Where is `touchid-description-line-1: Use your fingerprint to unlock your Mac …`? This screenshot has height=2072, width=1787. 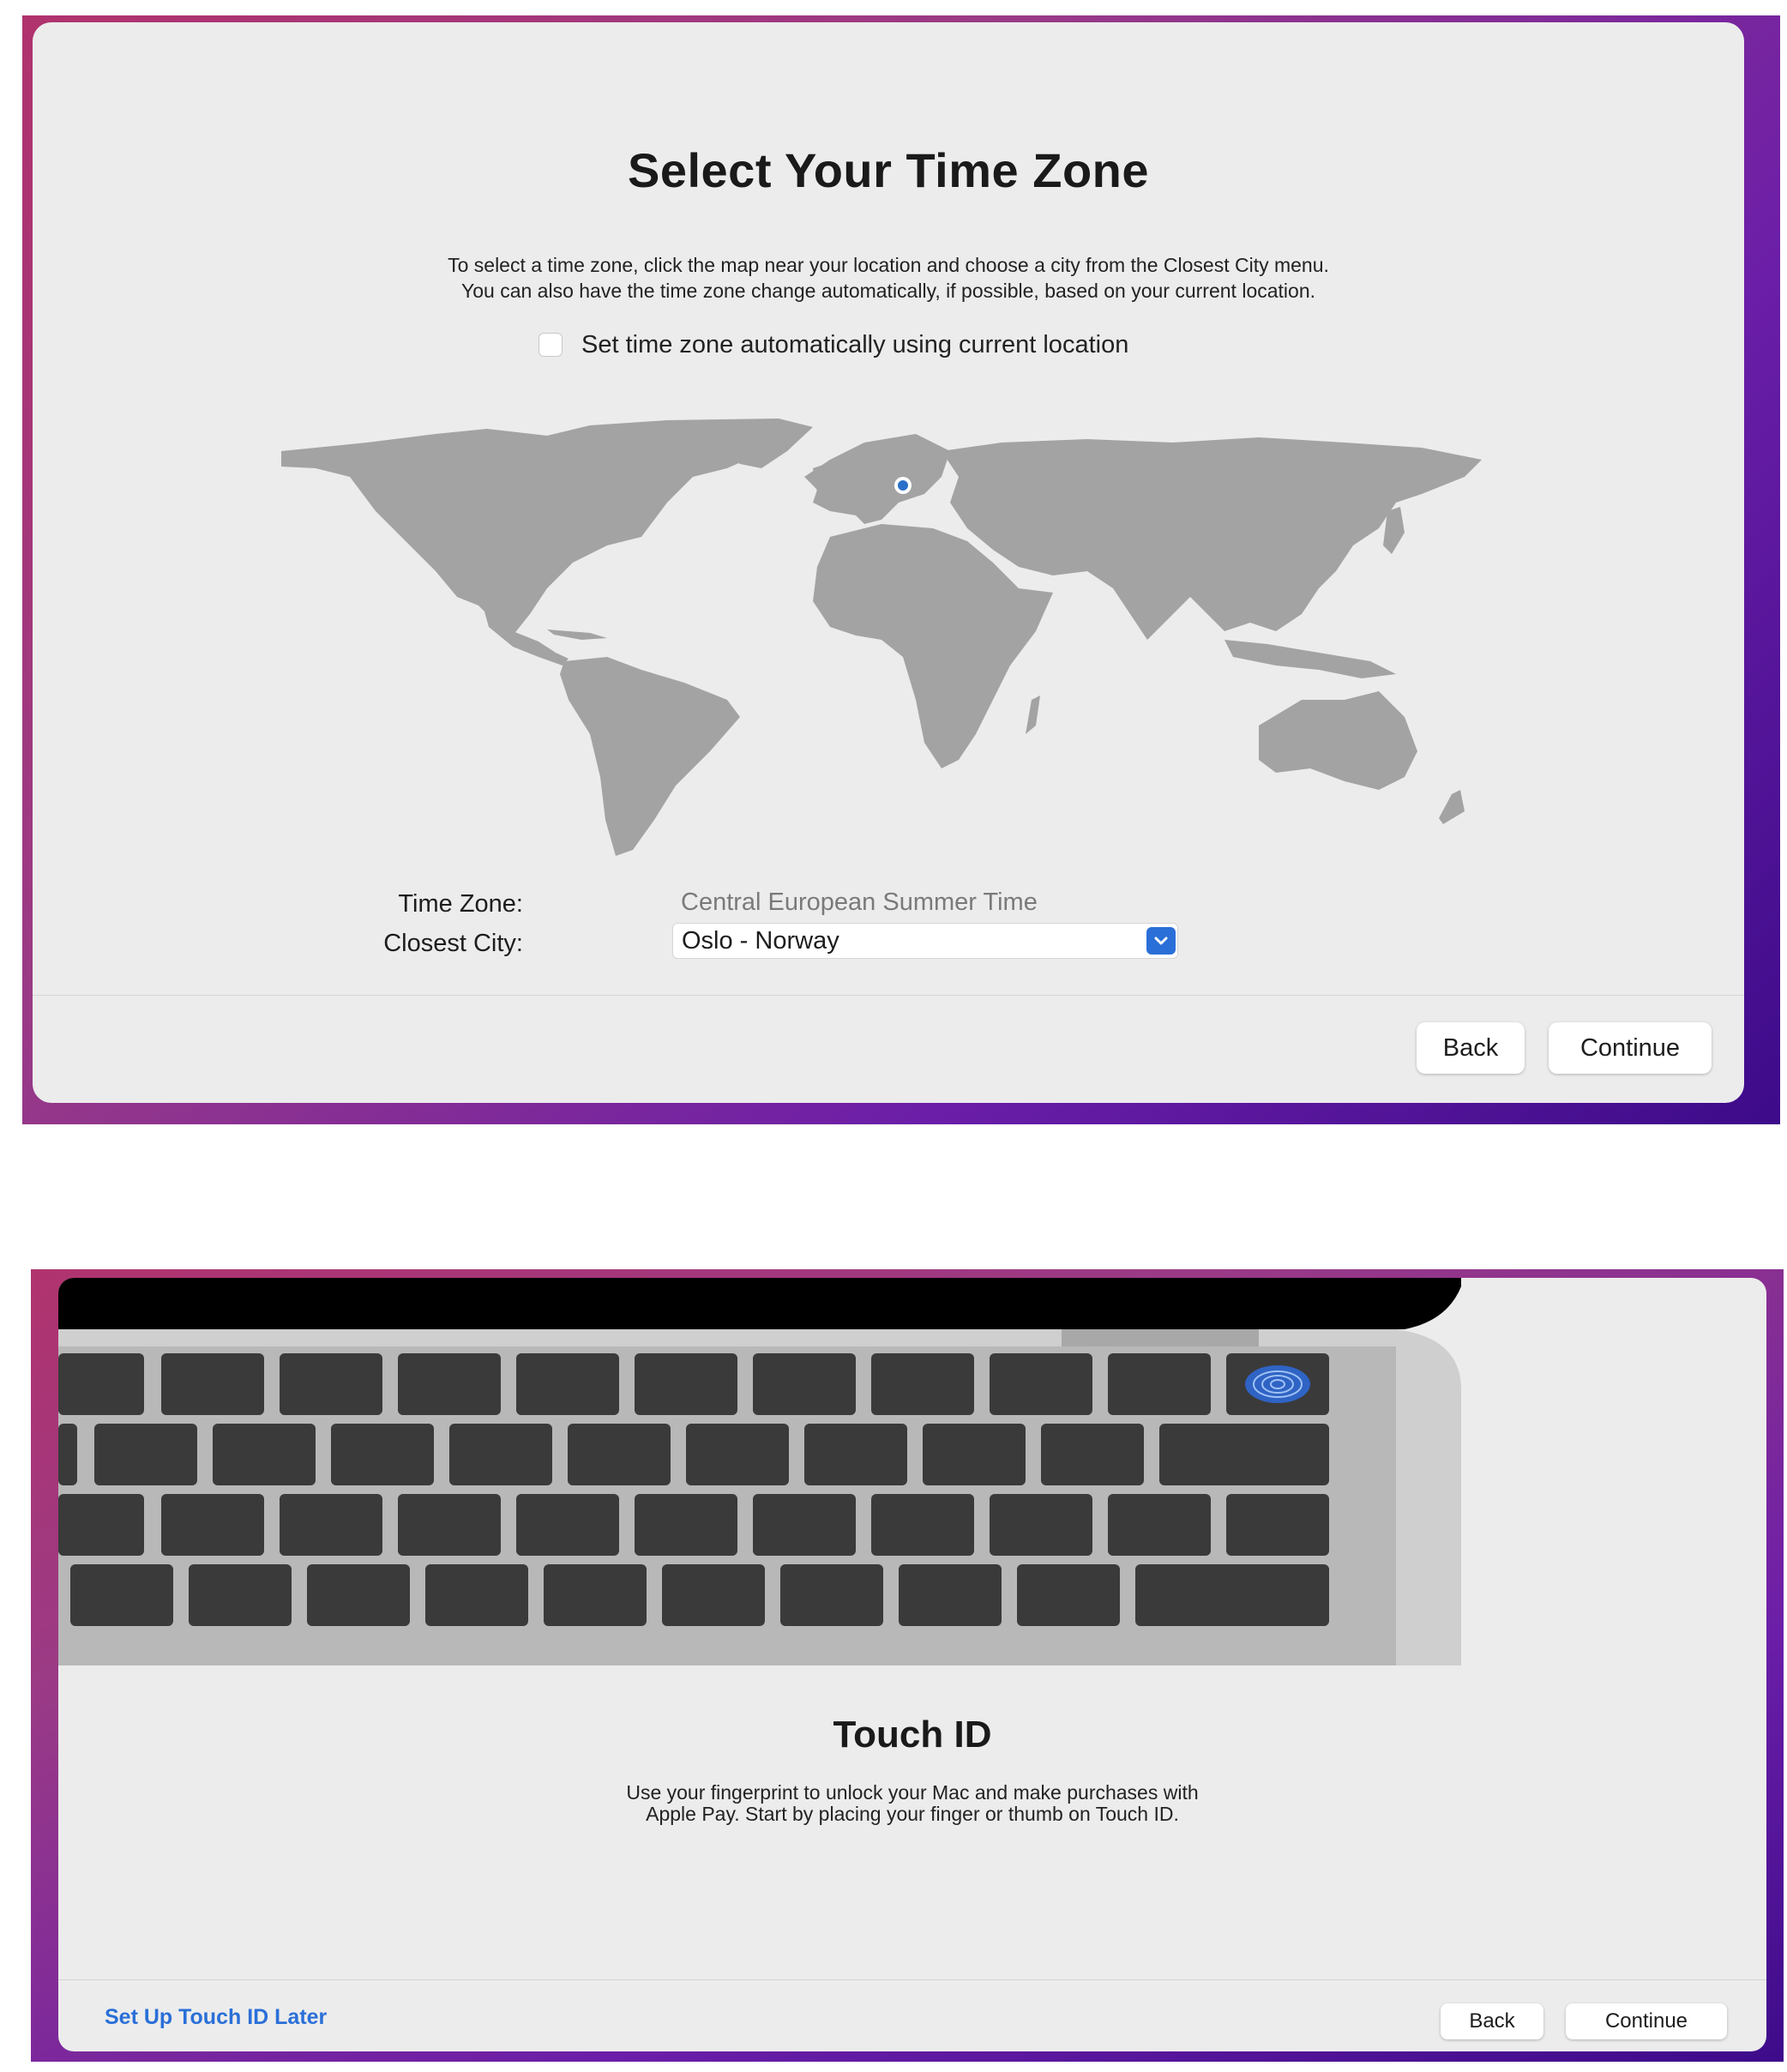
touchid-description-line-1: Use your fingerprint to unlock your Mac … is located at coordinates (912, 1792).